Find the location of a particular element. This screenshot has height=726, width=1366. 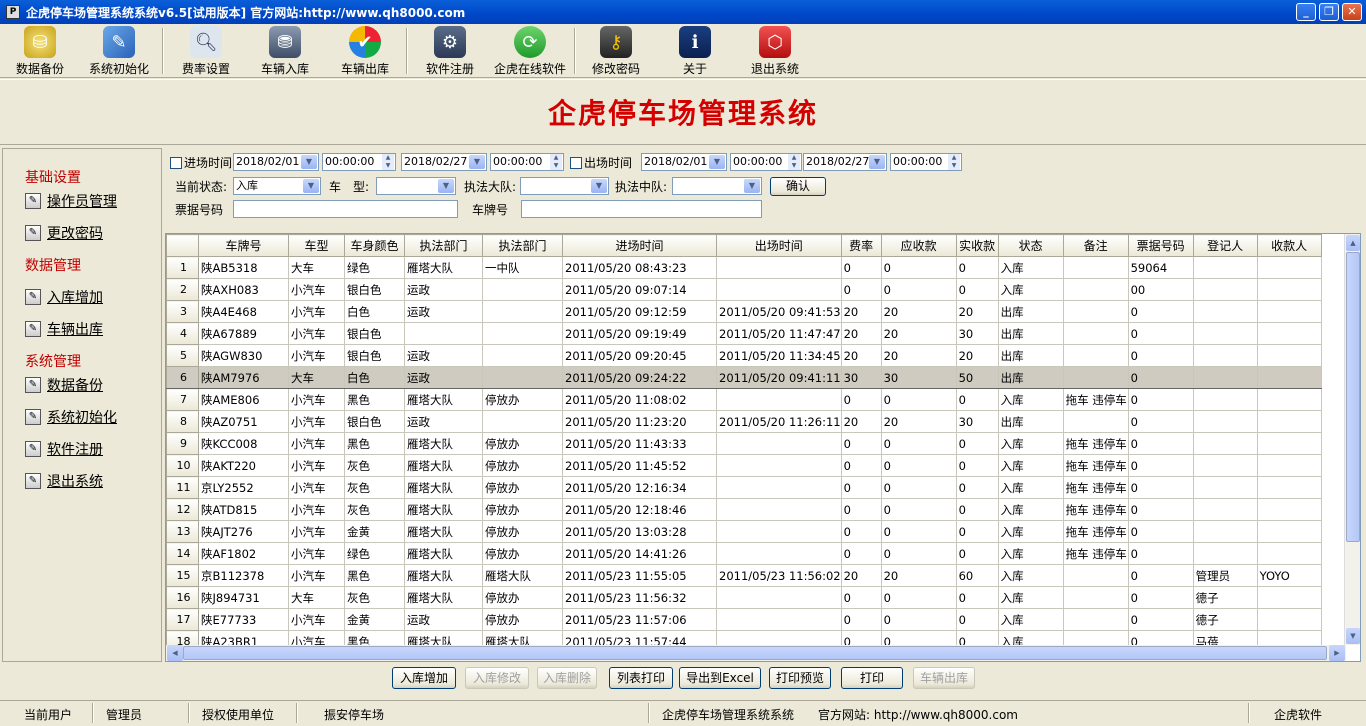

table-cell: 德子 is located at coordinates (1225, 597).